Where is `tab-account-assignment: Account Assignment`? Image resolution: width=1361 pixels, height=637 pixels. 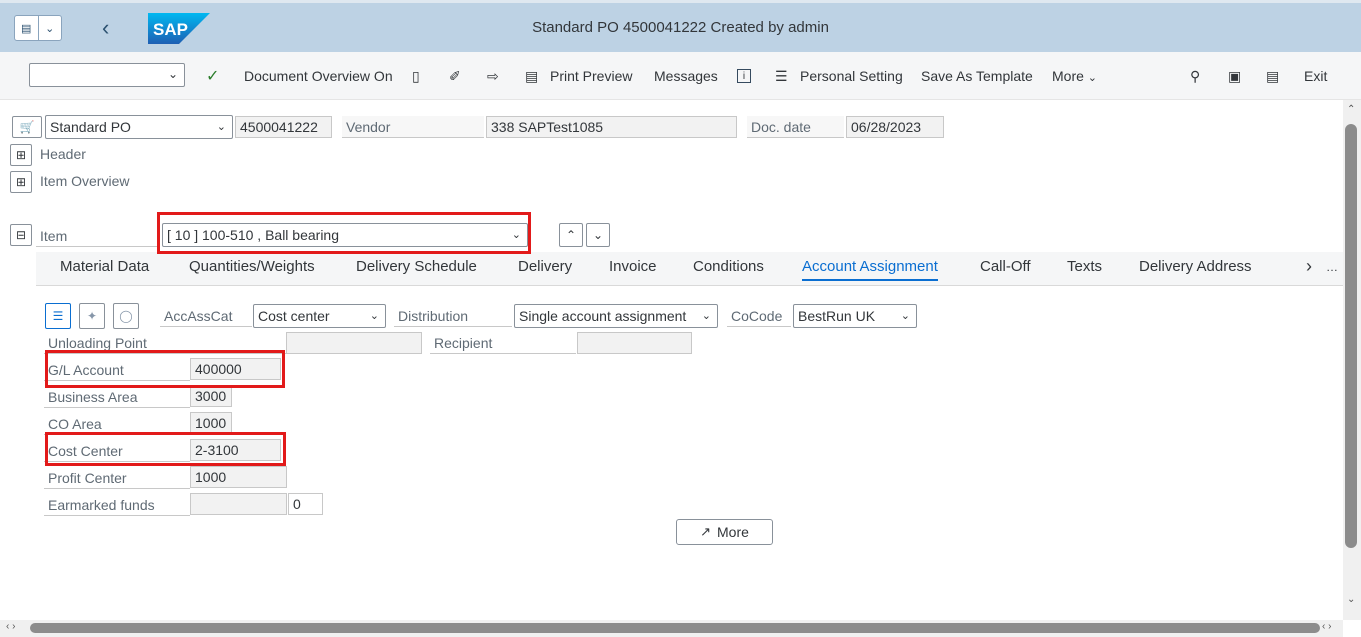 tab-account-assignment: Account Assignment is located at coordinates (870, 269).